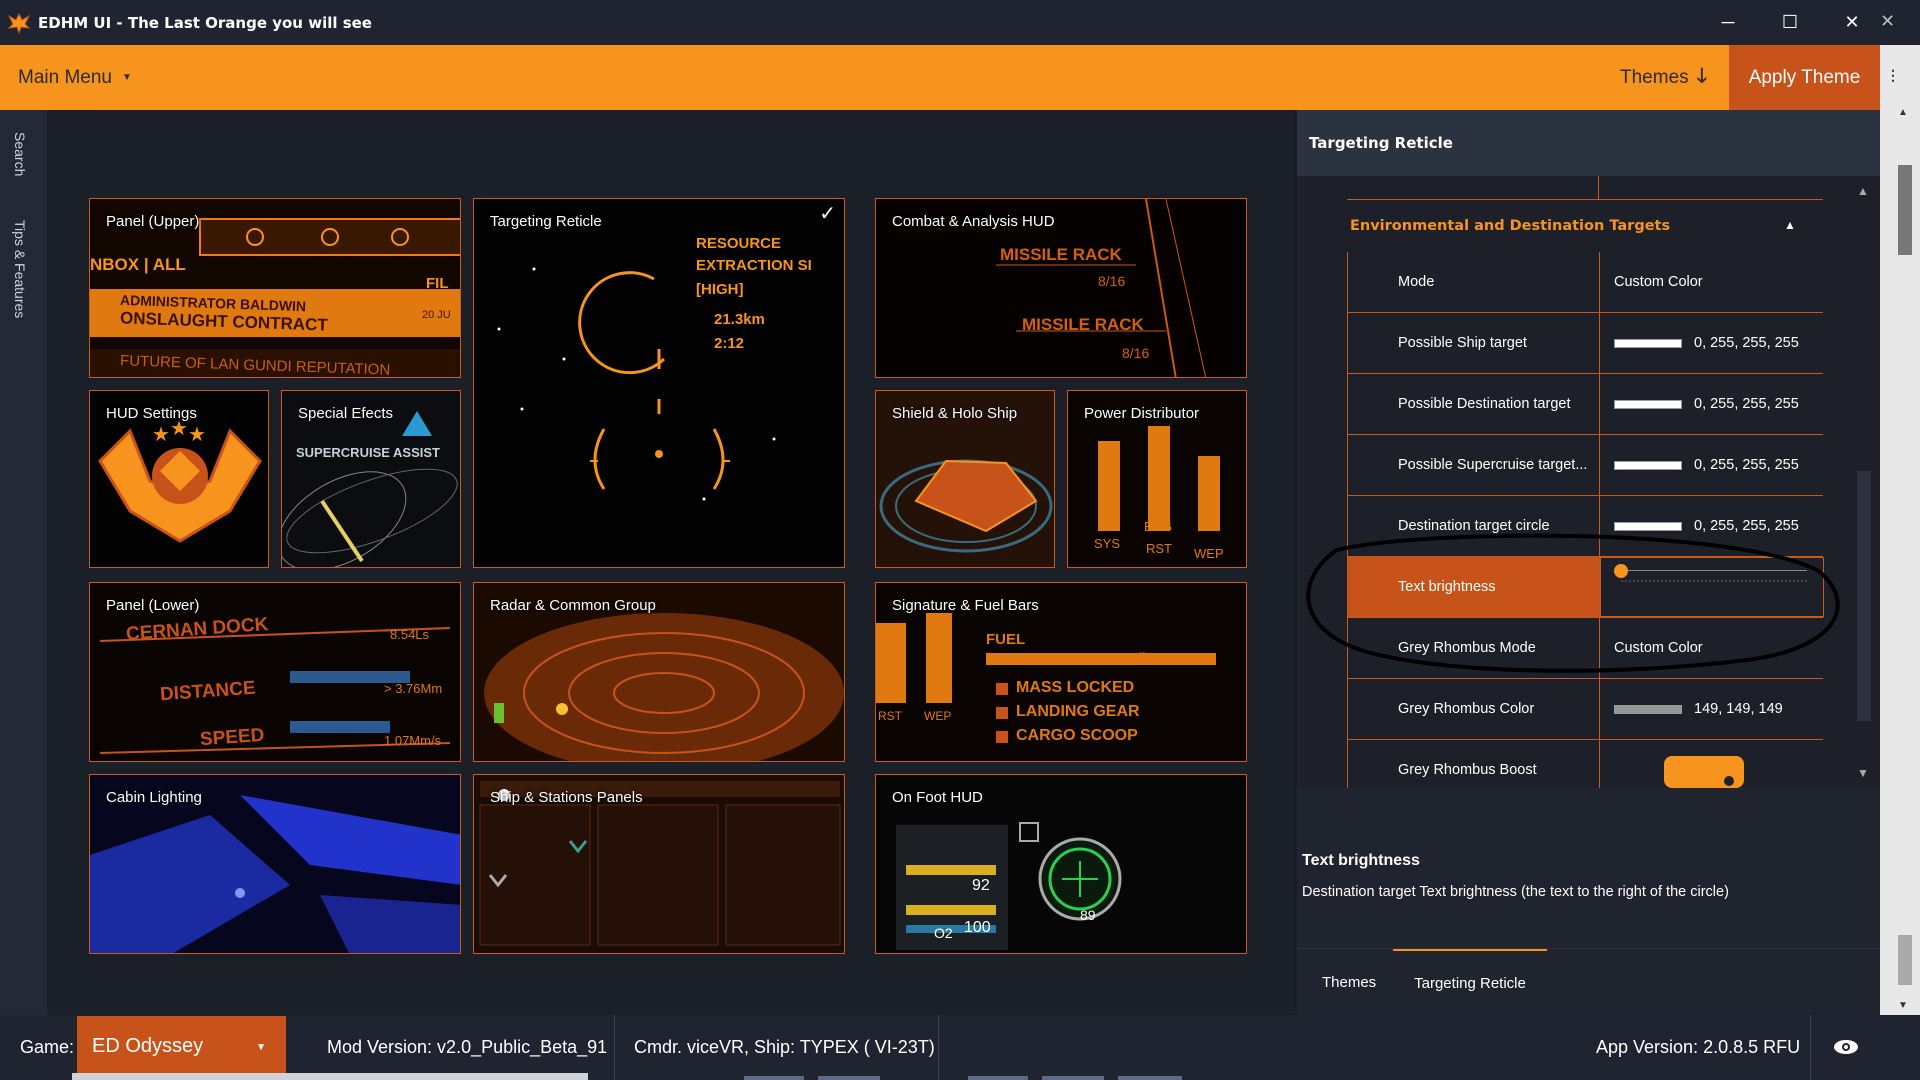  I want to click on tile-art-text: RST, so click(1159, 548).